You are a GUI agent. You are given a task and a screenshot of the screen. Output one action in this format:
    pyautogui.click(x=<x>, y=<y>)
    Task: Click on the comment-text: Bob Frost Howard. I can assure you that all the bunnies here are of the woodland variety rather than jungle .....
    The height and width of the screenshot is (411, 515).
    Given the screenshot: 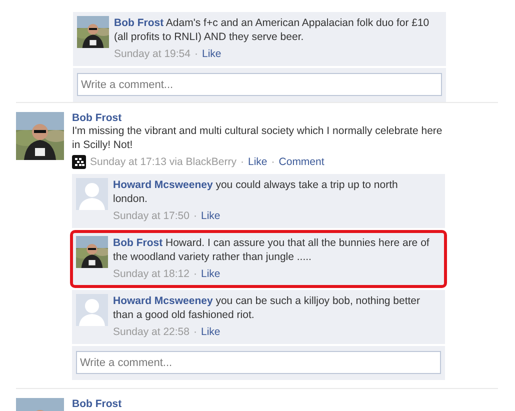 What is the action you would take?
    pyautogui.click(x=271, y=250)
    